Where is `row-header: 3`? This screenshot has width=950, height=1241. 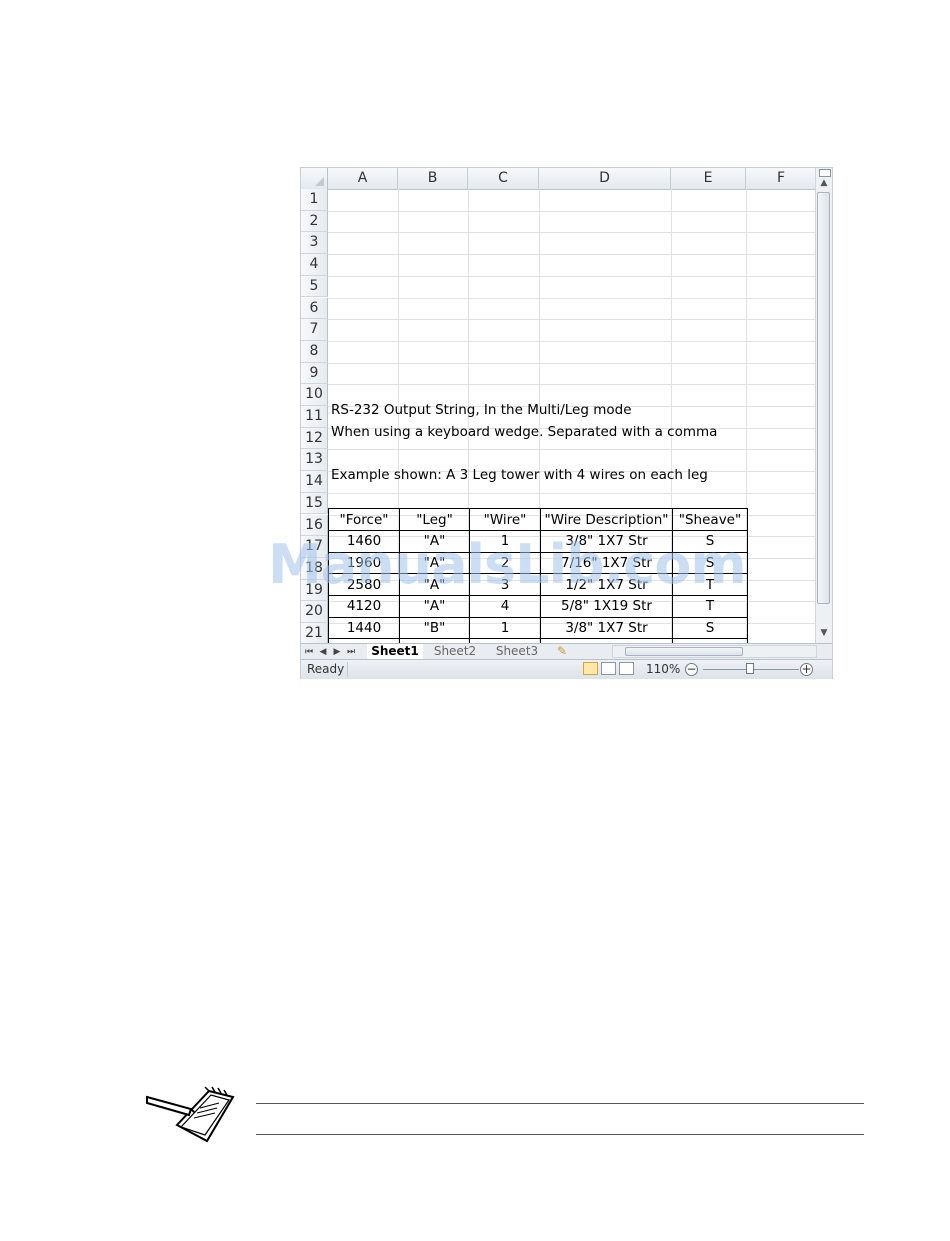
row-header: 3 is located at coordinates (314, 243).